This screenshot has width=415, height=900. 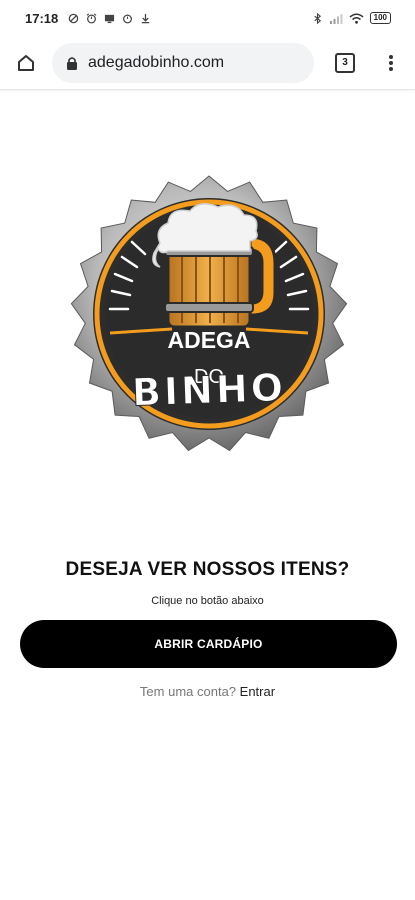 I want to click on battery-icon: 100, so click(x=380, y=18).